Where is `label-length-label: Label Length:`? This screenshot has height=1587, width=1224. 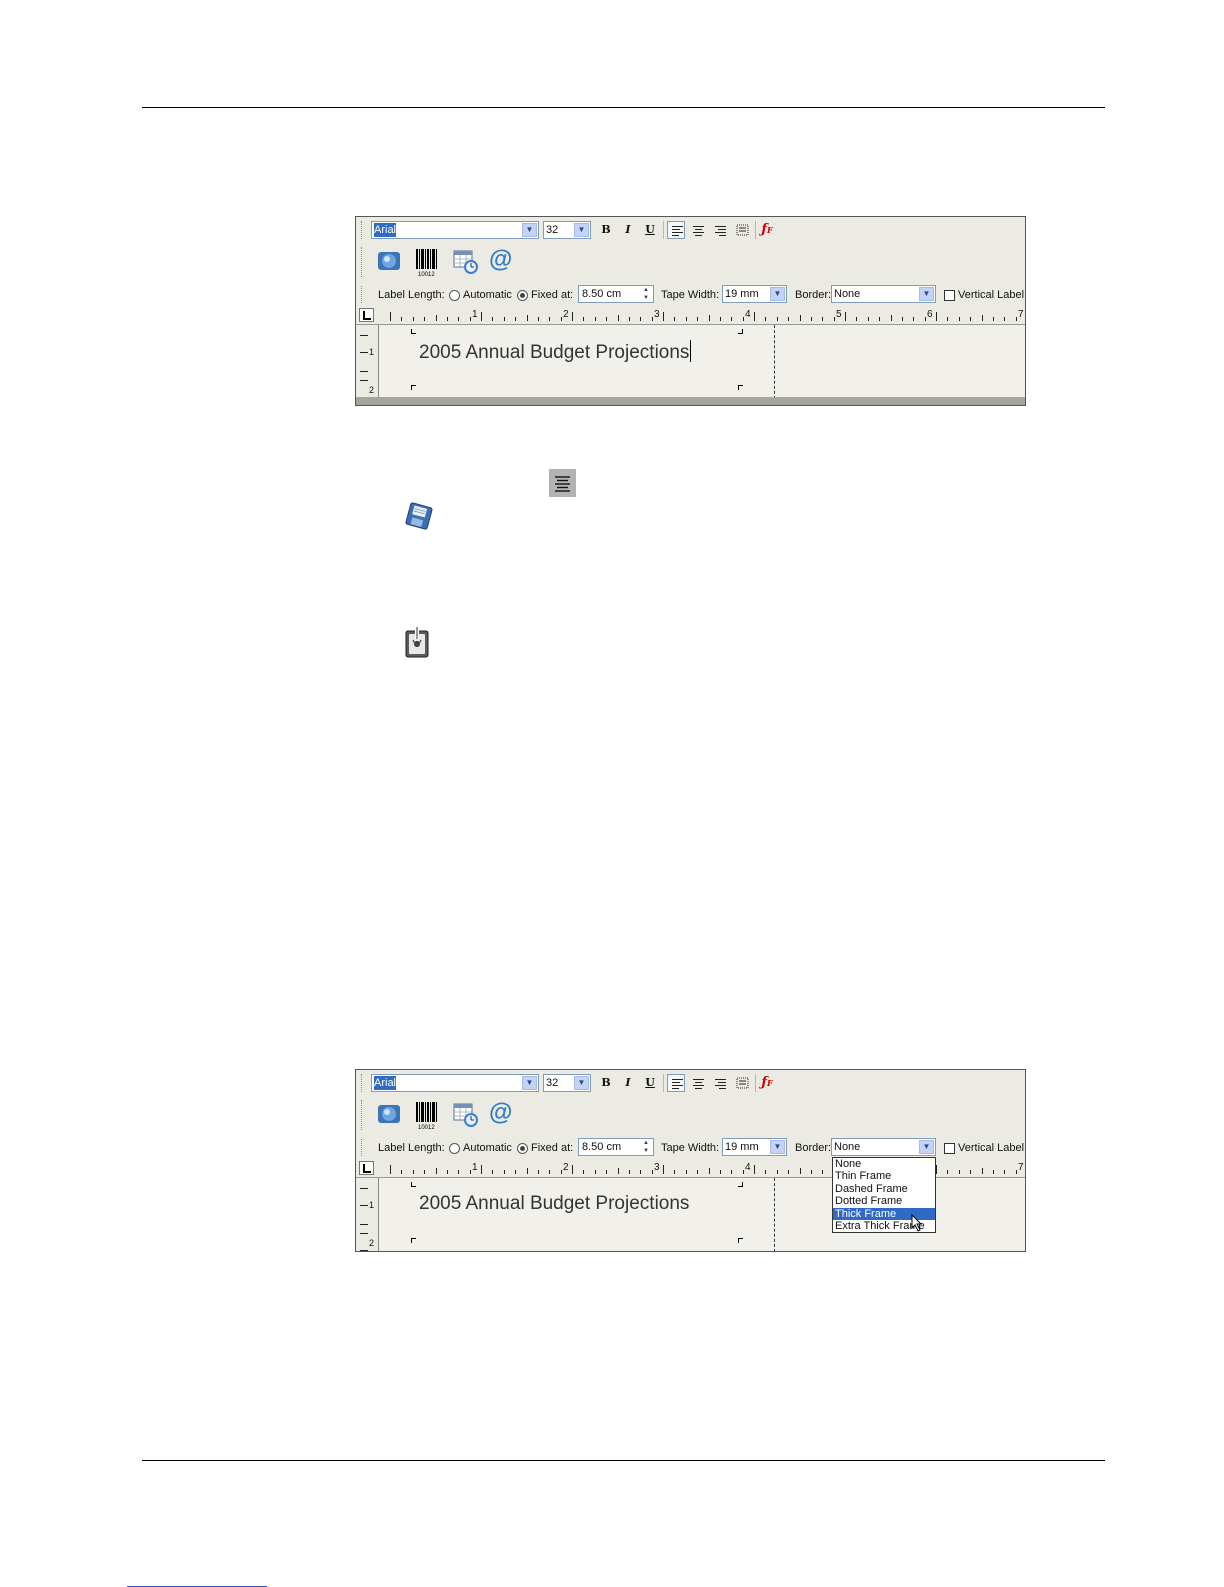 label-length-label: Label Length: is located at coordinates (411, 295).